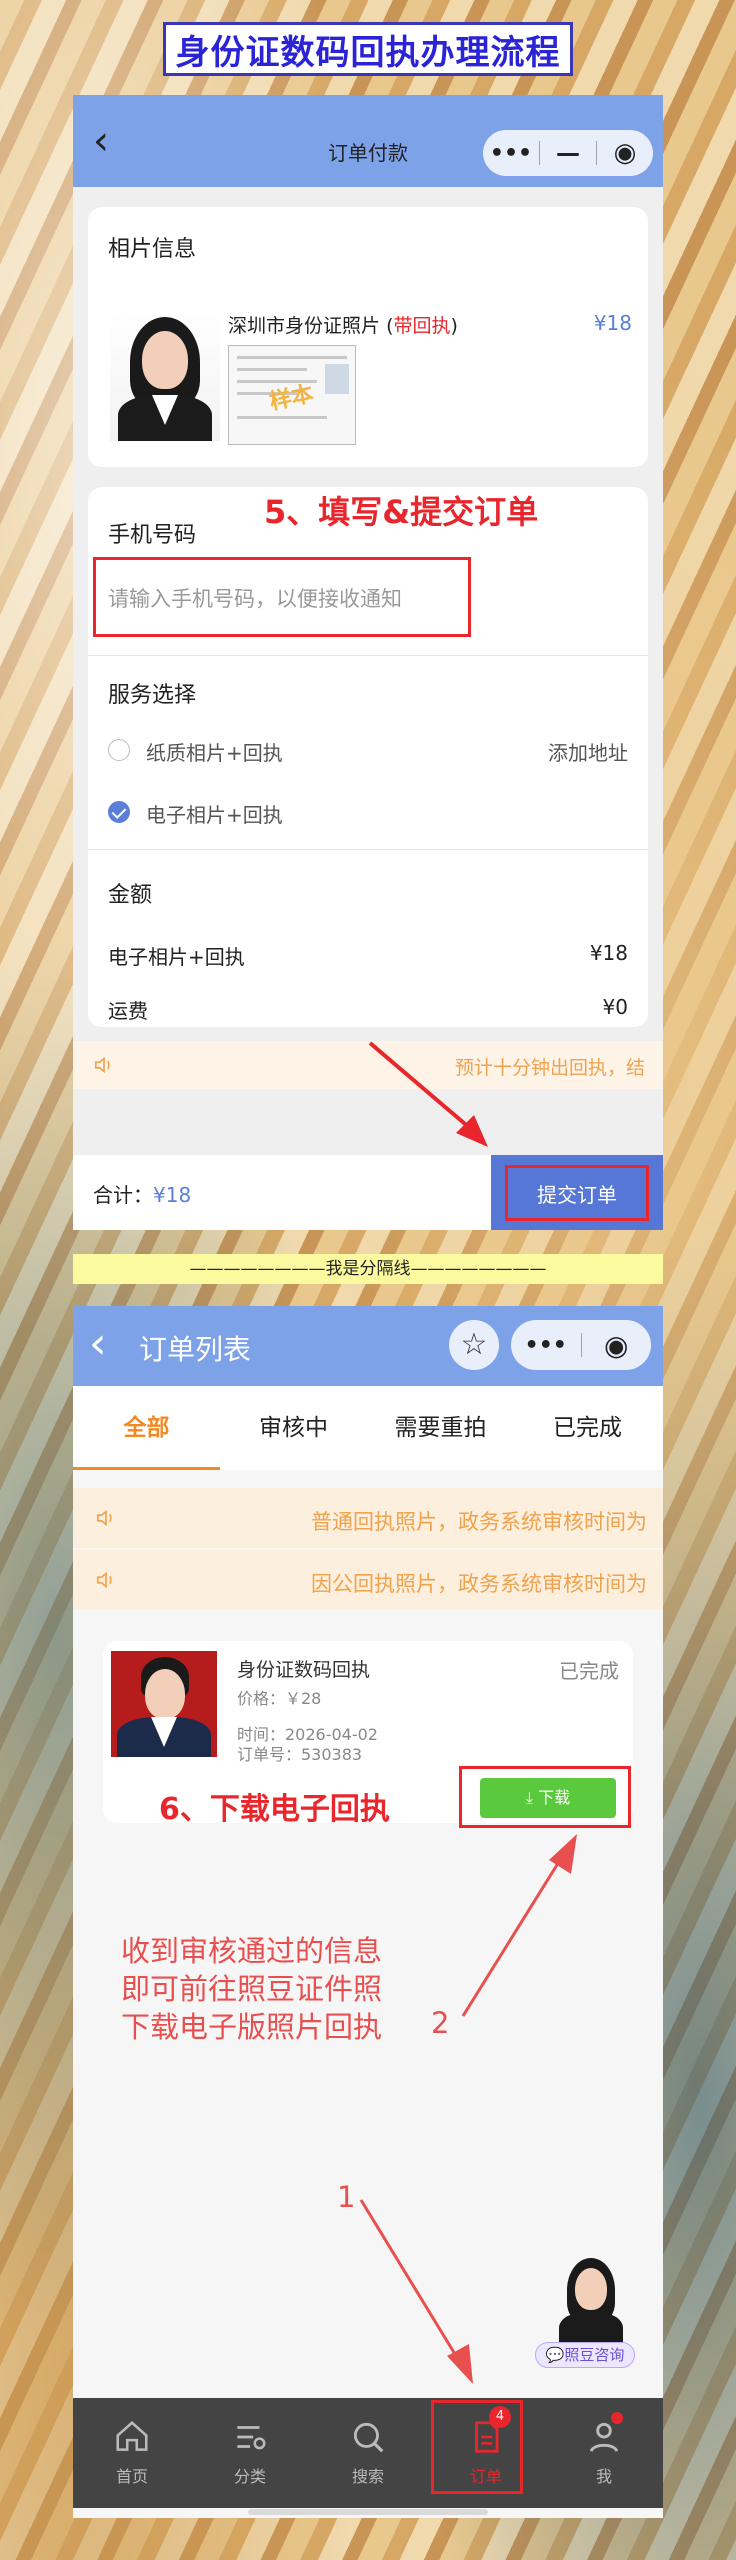  What do you see at coordinates (304, 1670) in the screenshot?
I see `order-title: 身份证数码回执` at bounding box center [304, 1670].